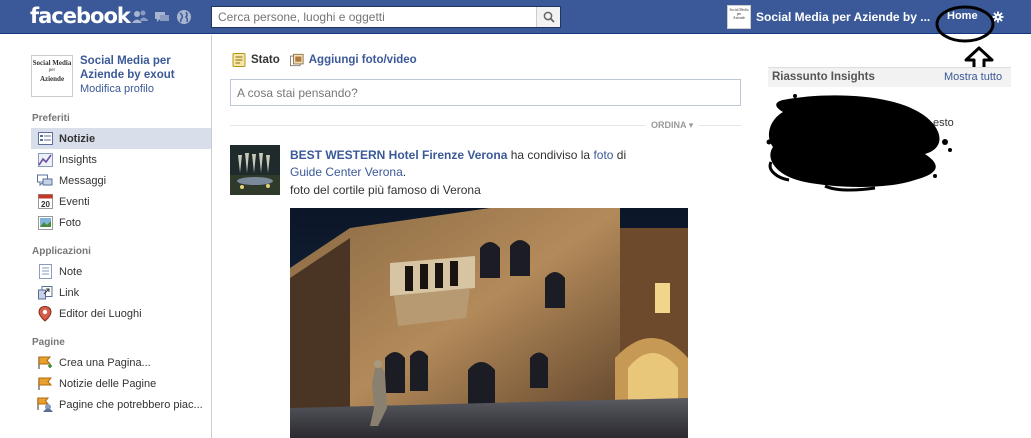 This screenshot has height=438, width=1031. I want to click on story-object-link: foto, so click(603, 155).